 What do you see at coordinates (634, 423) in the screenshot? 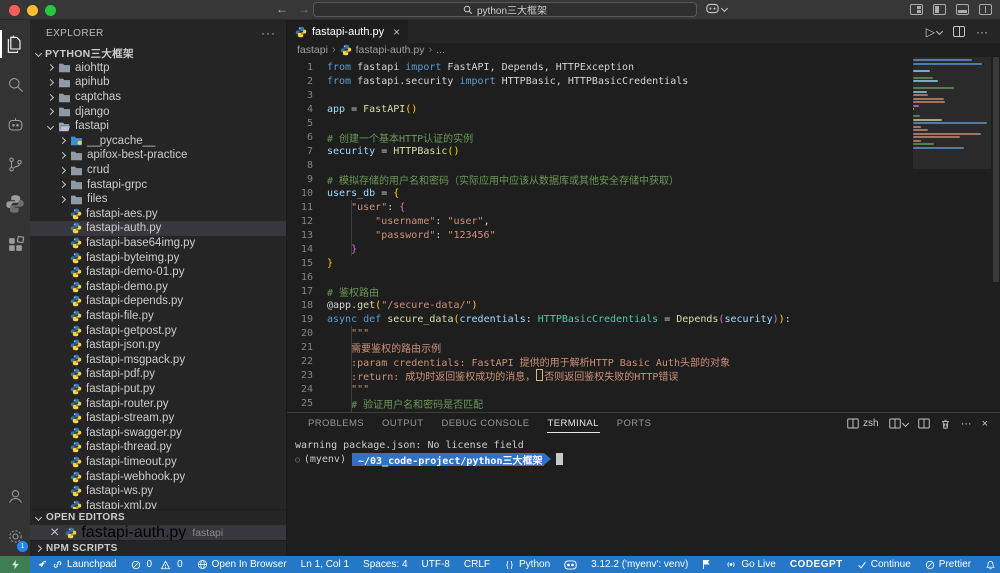
I see `panel-tab-ports: PORTS` at bounding box center [634, 423].